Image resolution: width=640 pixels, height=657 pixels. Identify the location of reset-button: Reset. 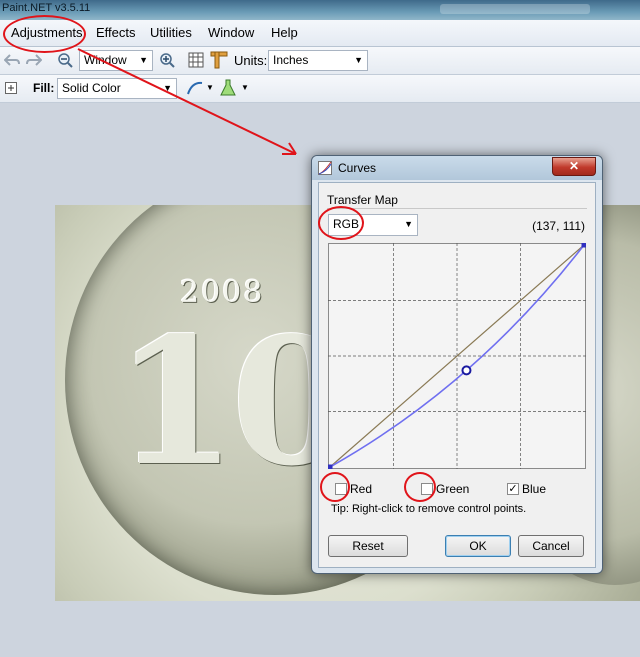
(368, 546).